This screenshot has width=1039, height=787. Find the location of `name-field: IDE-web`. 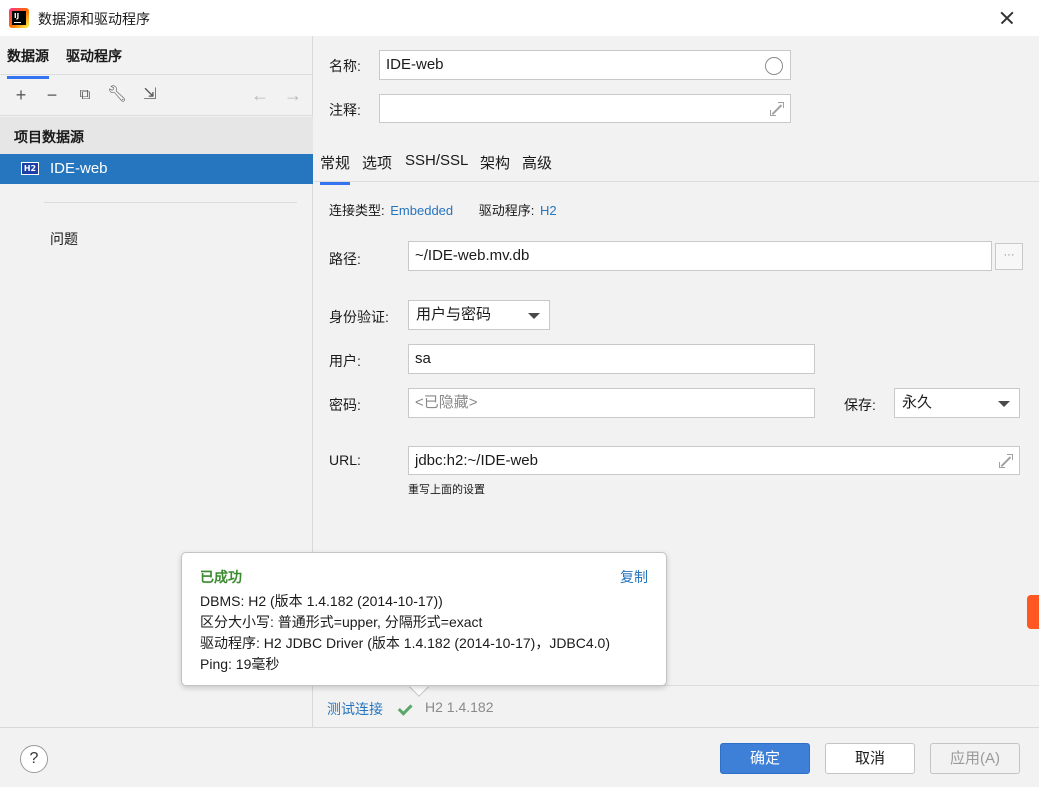

name-field: IDE-web is located at coordinates (585, 65).